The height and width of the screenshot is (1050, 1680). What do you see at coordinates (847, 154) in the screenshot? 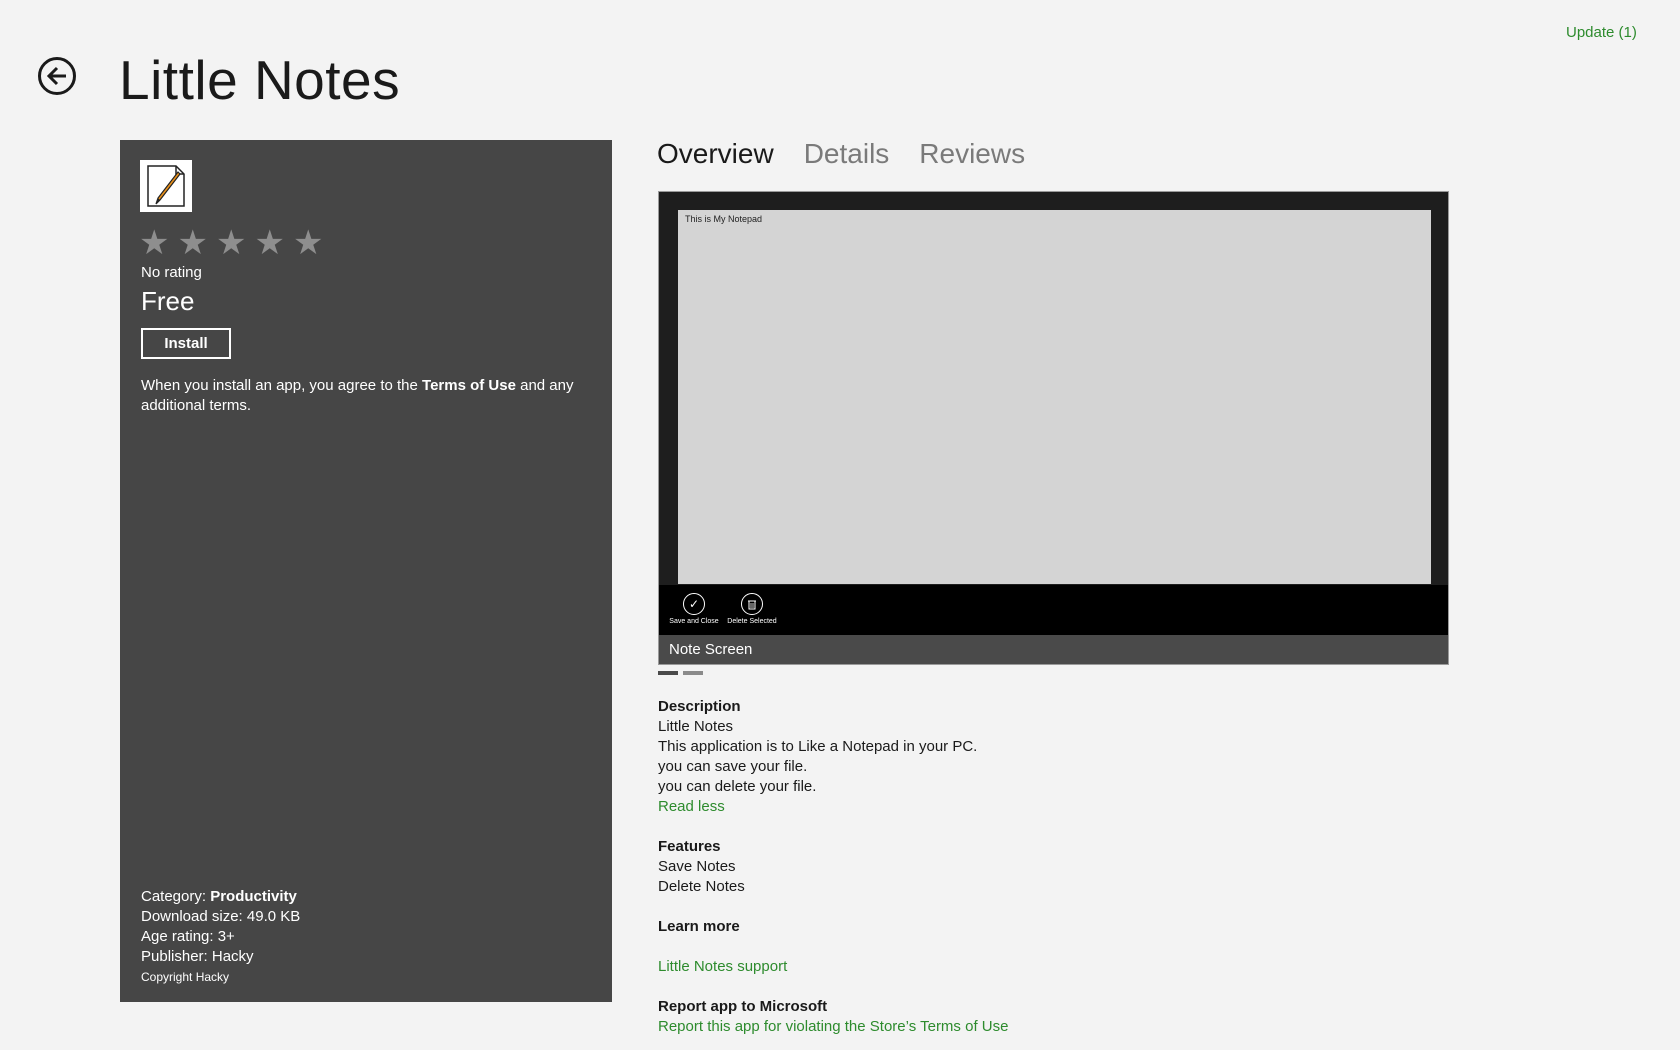
I see `tab-details: Details` at bounding box center [847, 154].